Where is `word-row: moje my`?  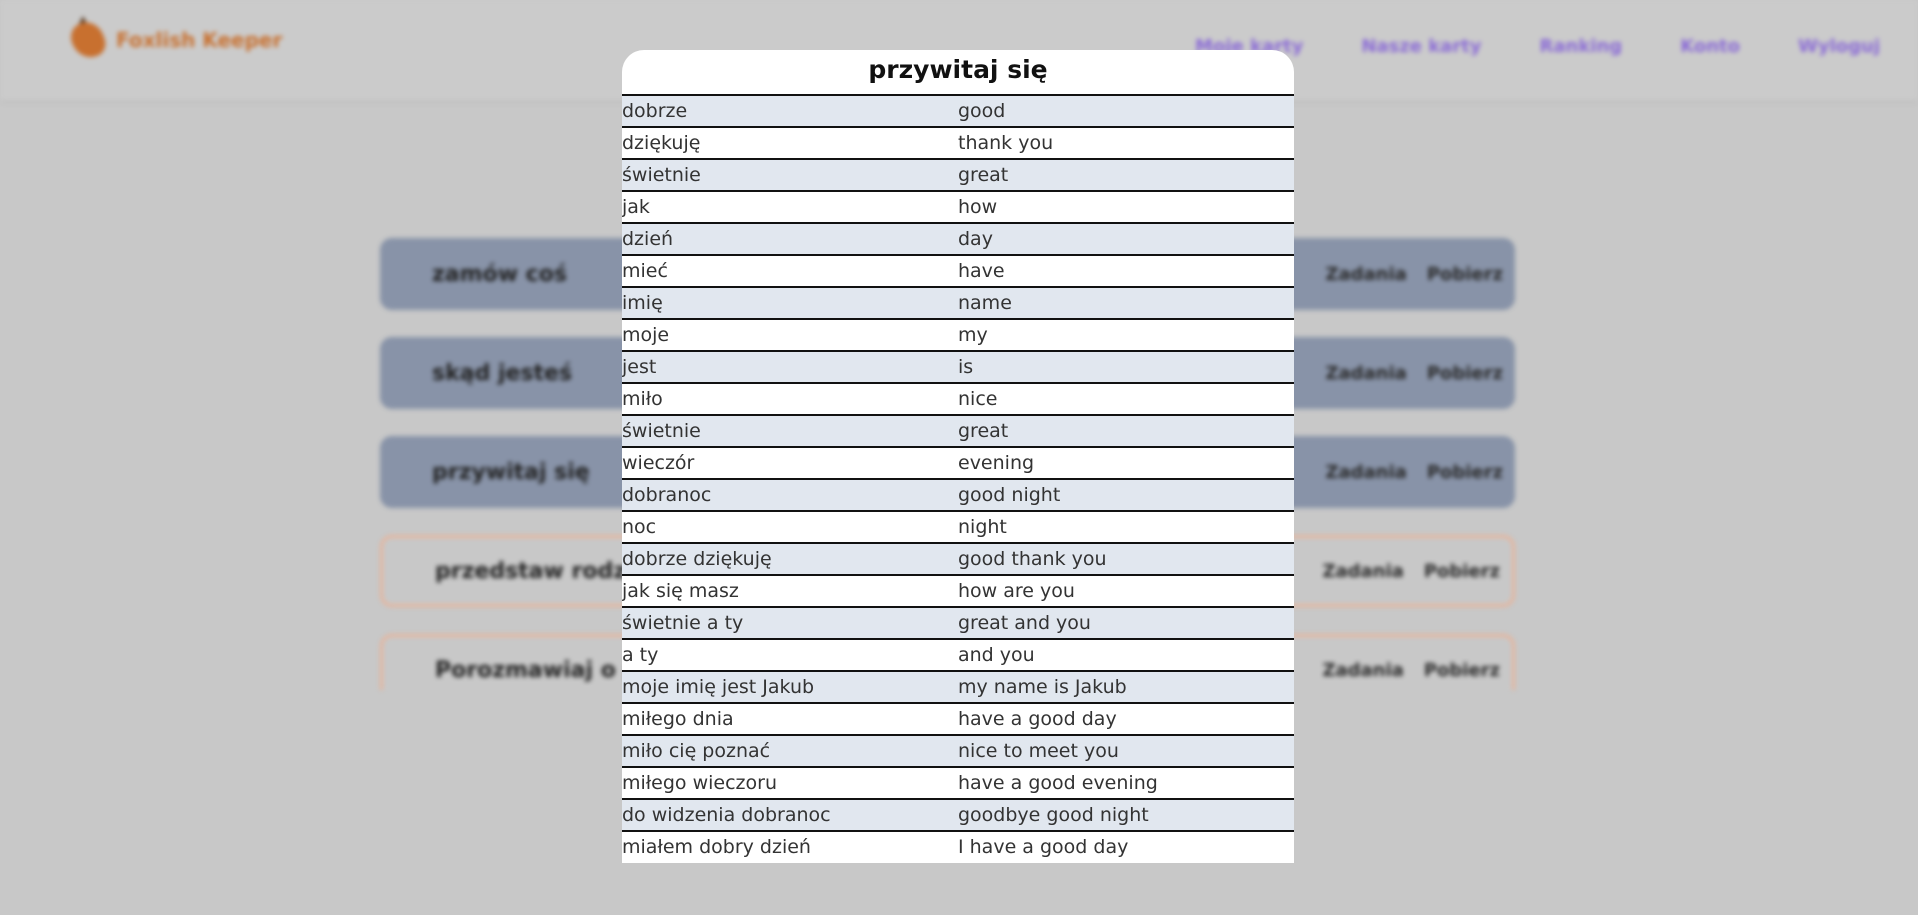
word-row: moje my is located at coordinates (958, 334).